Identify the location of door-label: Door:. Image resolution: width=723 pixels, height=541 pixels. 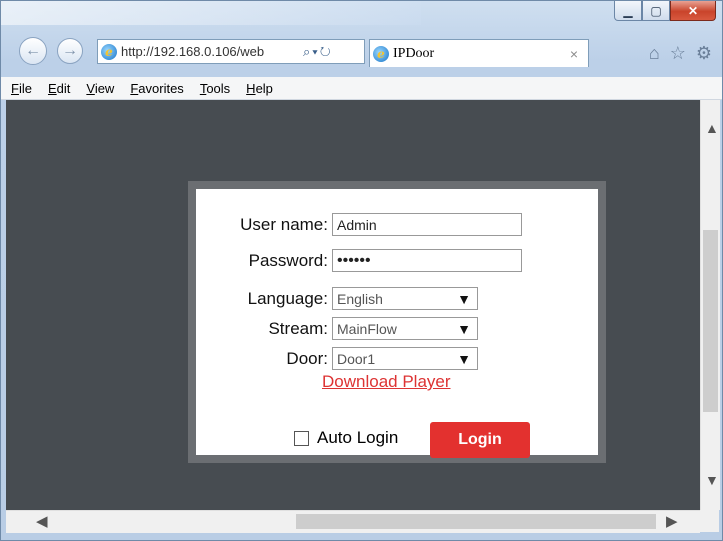
(307, 358).